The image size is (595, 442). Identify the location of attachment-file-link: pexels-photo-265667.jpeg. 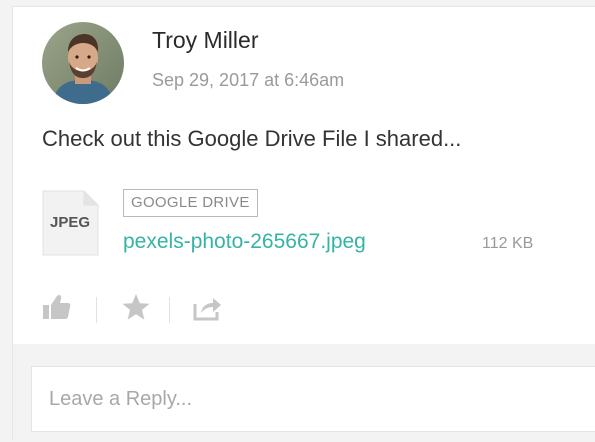
(244, 242).